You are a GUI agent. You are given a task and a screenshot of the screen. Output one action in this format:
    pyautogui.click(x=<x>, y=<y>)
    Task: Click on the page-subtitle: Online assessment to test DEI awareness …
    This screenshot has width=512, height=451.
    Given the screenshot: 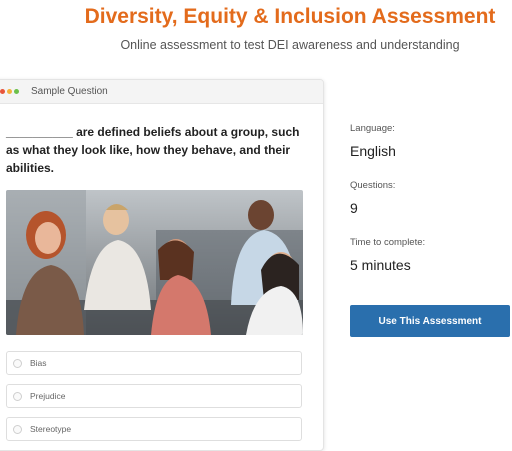 What is the action you would take?
    pyautogui.click(x=290, y=45)
    